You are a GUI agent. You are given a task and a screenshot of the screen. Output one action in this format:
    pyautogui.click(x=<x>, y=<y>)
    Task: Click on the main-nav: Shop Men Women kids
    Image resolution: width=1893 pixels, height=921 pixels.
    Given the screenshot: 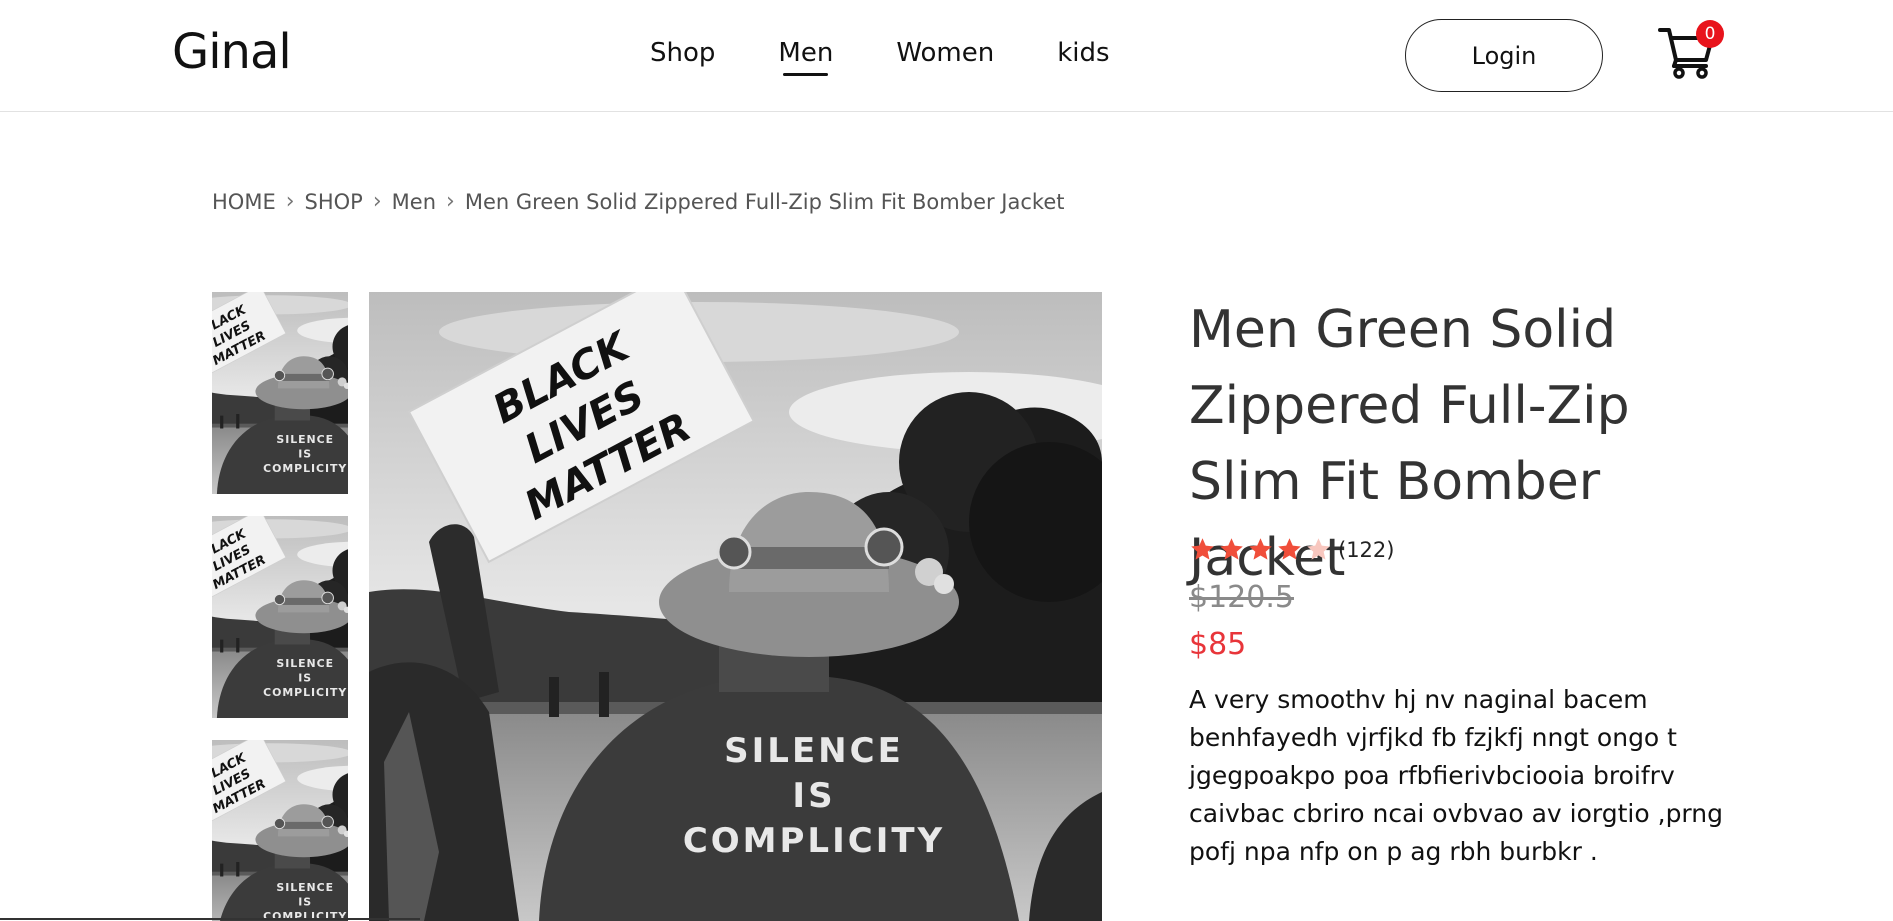 What is the action you would take?
    pyautogui.click(x=911, y=57)
    